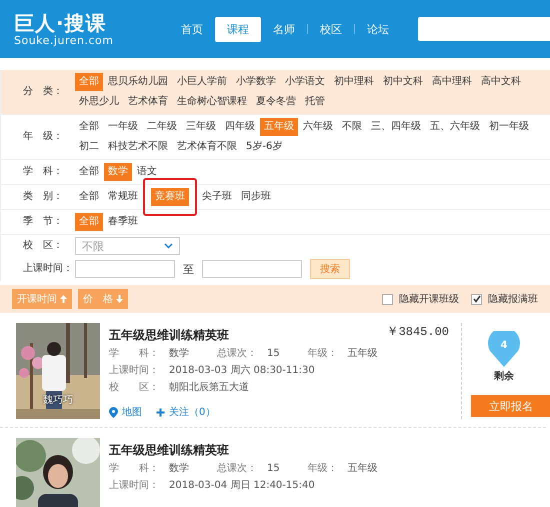  I want to click on plus-icon, so click(160, 412).